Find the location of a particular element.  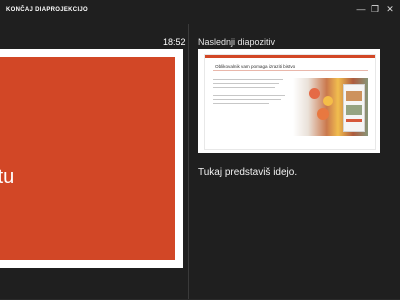

next-slide-canvas: Oblikovalnik vam pomaga izraziti bistvo is located at coordinates (290, 102).